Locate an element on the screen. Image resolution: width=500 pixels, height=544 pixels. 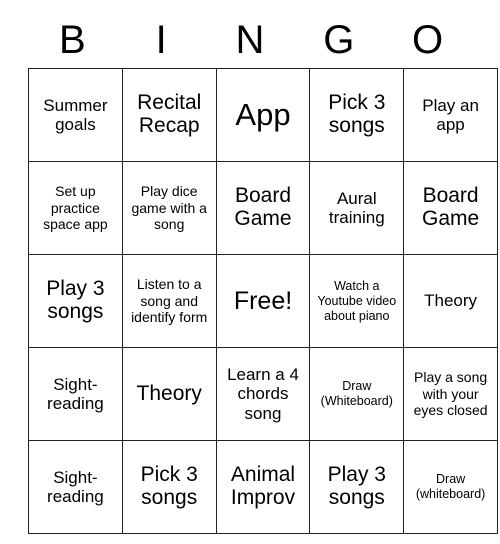
bingo-cell-i3: Listen to a song and identify form is located at coordinates (169, 301).